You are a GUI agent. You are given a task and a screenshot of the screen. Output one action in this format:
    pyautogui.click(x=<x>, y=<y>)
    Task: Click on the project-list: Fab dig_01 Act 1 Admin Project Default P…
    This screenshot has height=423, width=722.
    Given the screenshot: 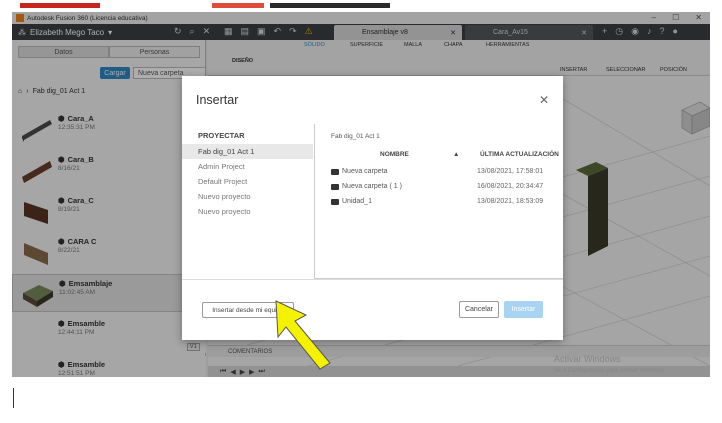 What is the action you would take?
    pyautogui.click(x=247, y=181)
    